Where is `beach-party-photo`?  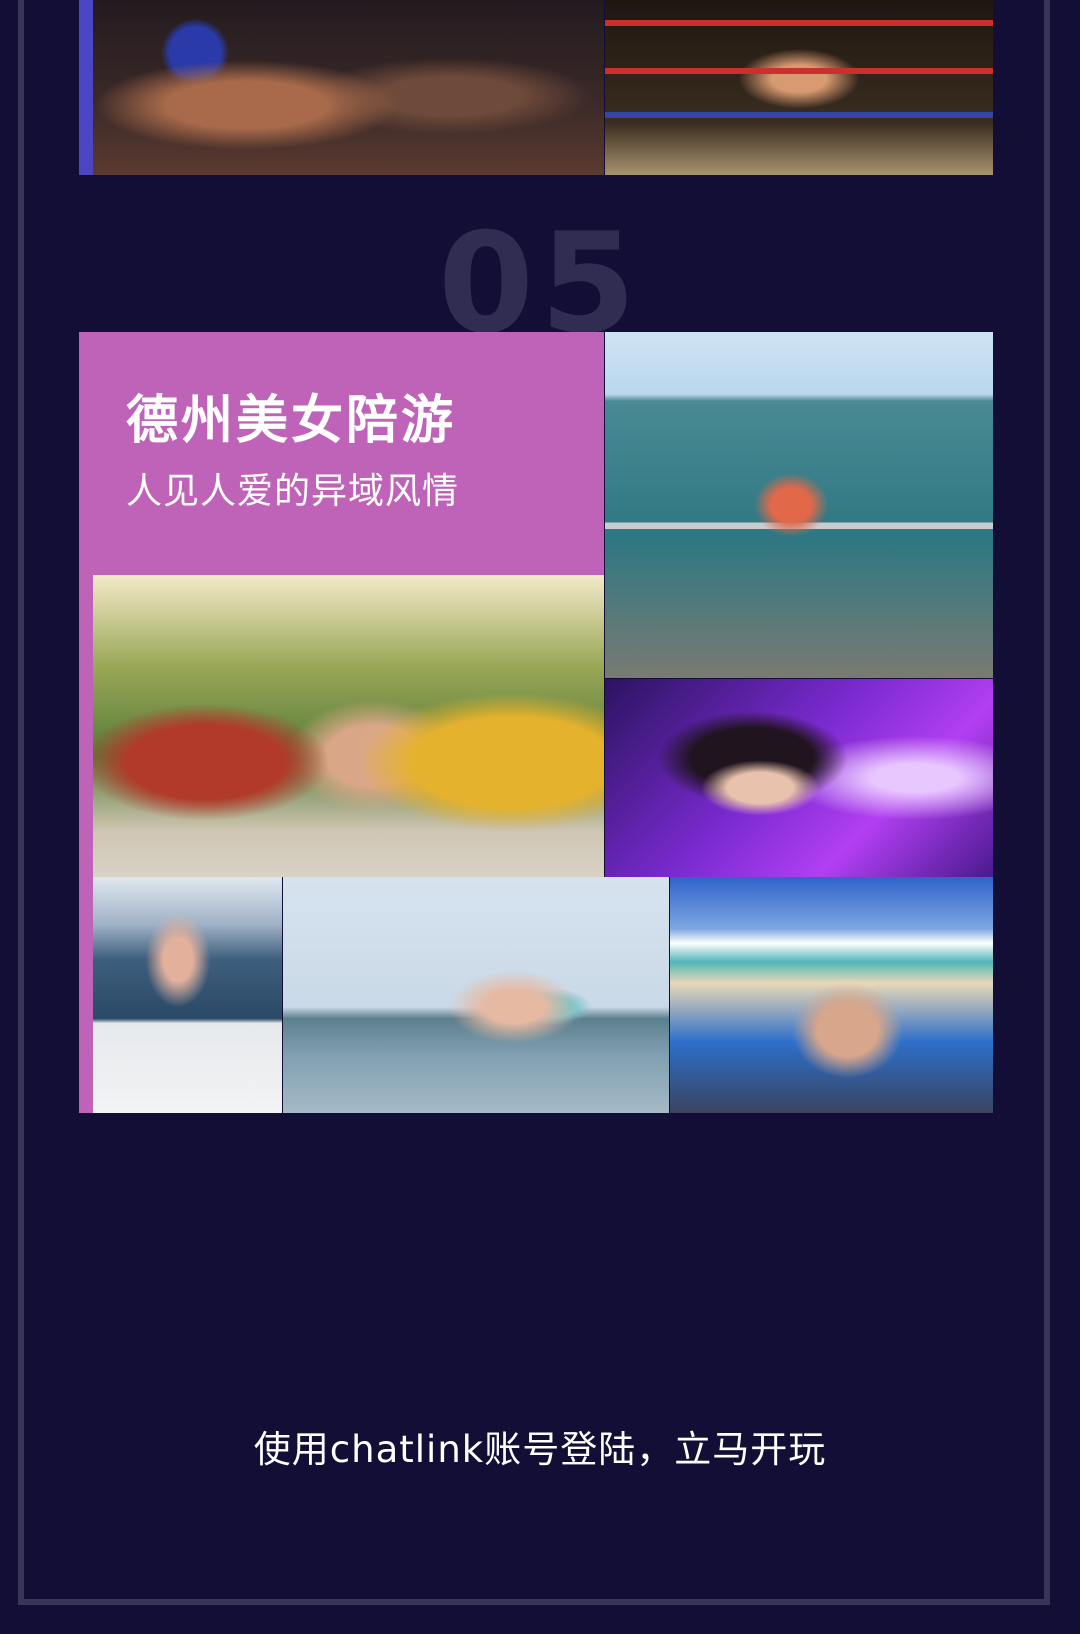
beach-party-photo is located at coordinates (831, 995).